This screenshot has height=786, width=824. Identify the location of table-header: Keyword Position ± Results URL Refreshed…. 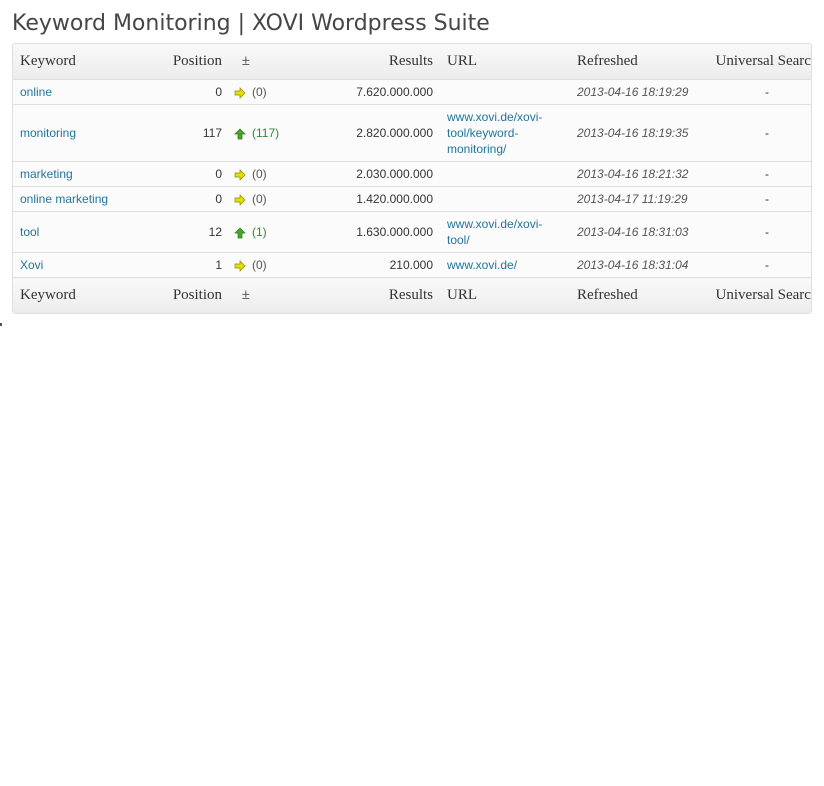
(412, 62).